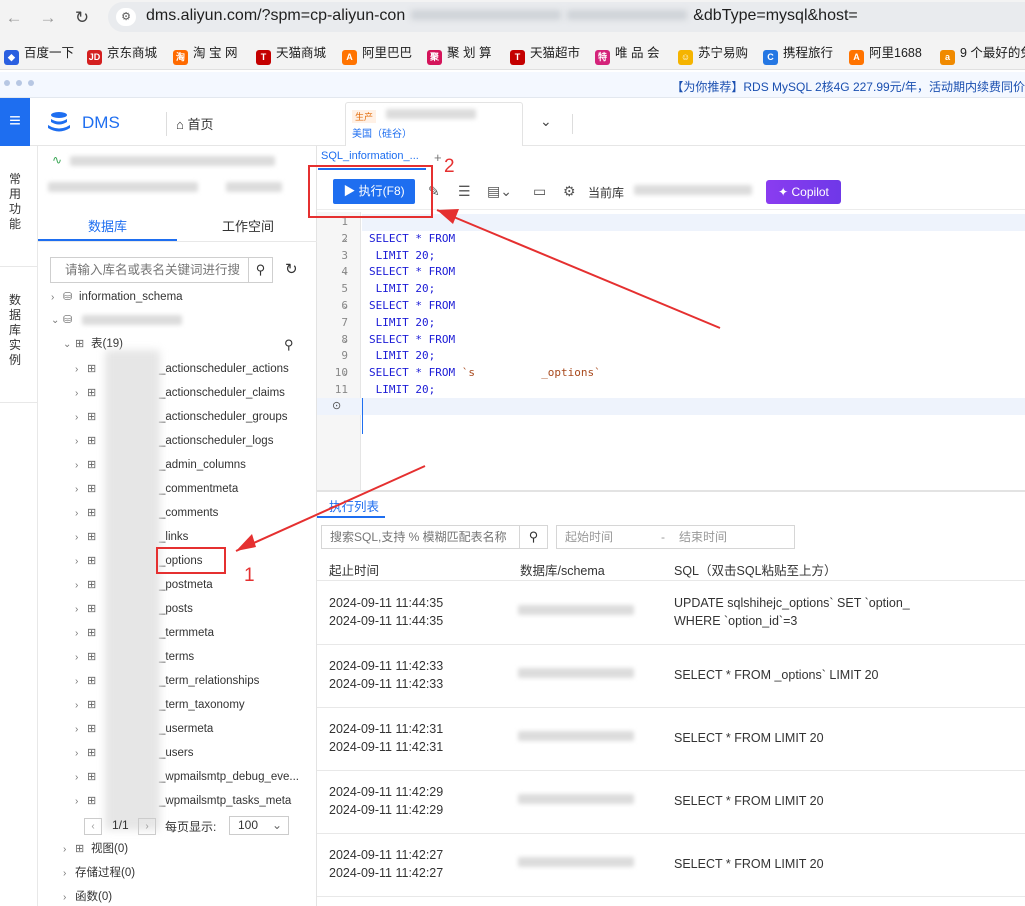 The image size is (1025, 906). Describe the element at coordinates (885, 54) in the screenshot. I see `bookmark-1688: A 阿里1688` at that location.